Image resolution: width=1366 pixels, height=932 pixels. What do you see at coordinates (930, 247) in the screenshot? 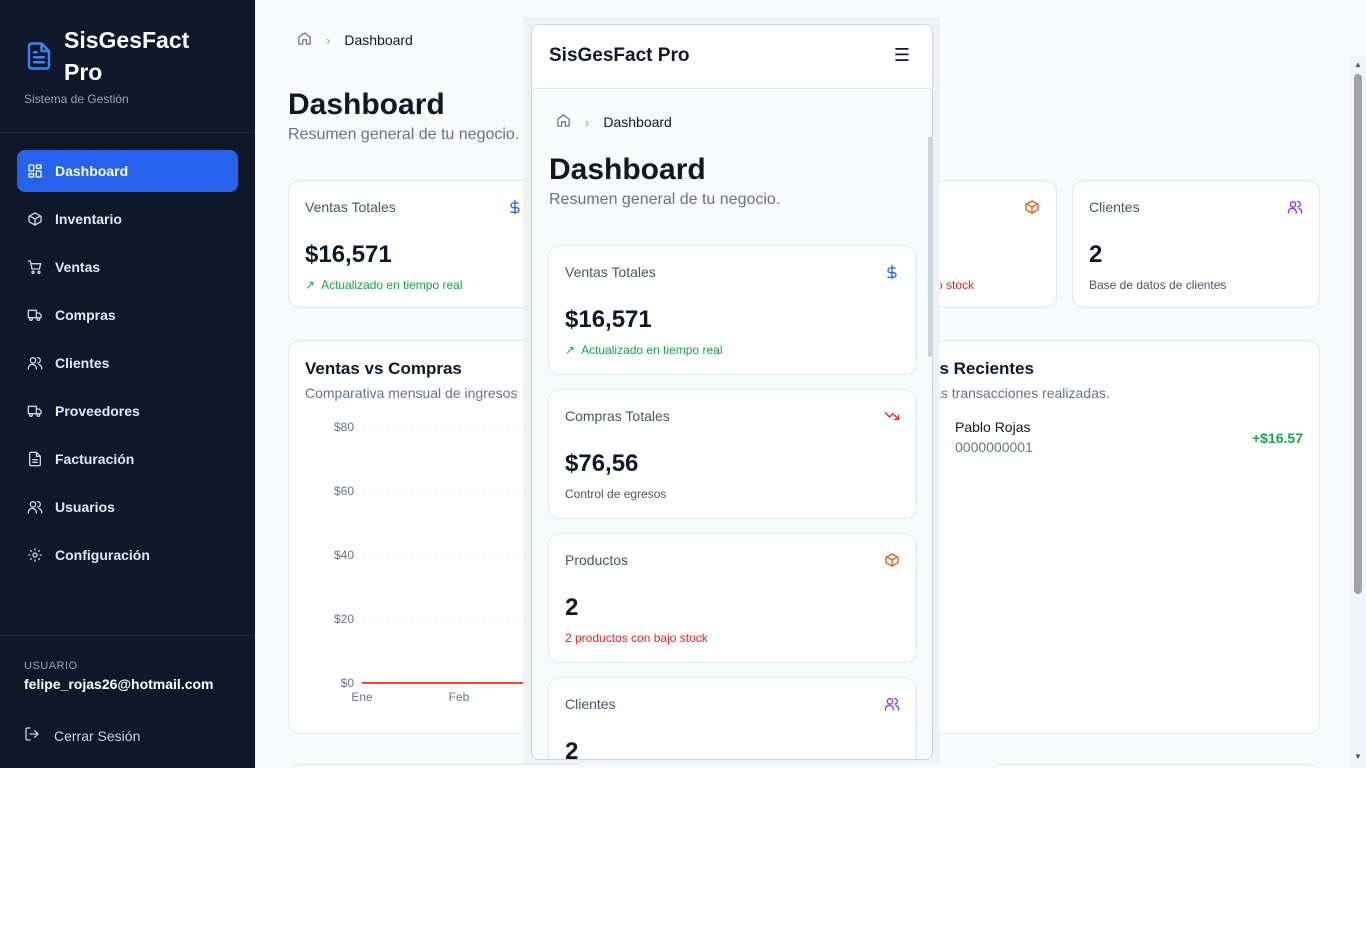
I see `mobile-scrollbar` at bounding box center [930, 247].